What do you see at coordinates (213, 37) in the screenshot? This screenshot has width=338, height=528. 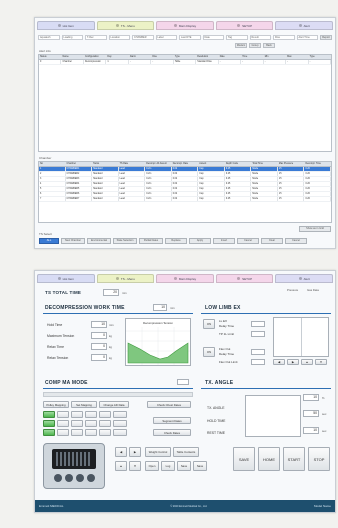 I see `filter-field: Date` at bounding box center [213, 37].